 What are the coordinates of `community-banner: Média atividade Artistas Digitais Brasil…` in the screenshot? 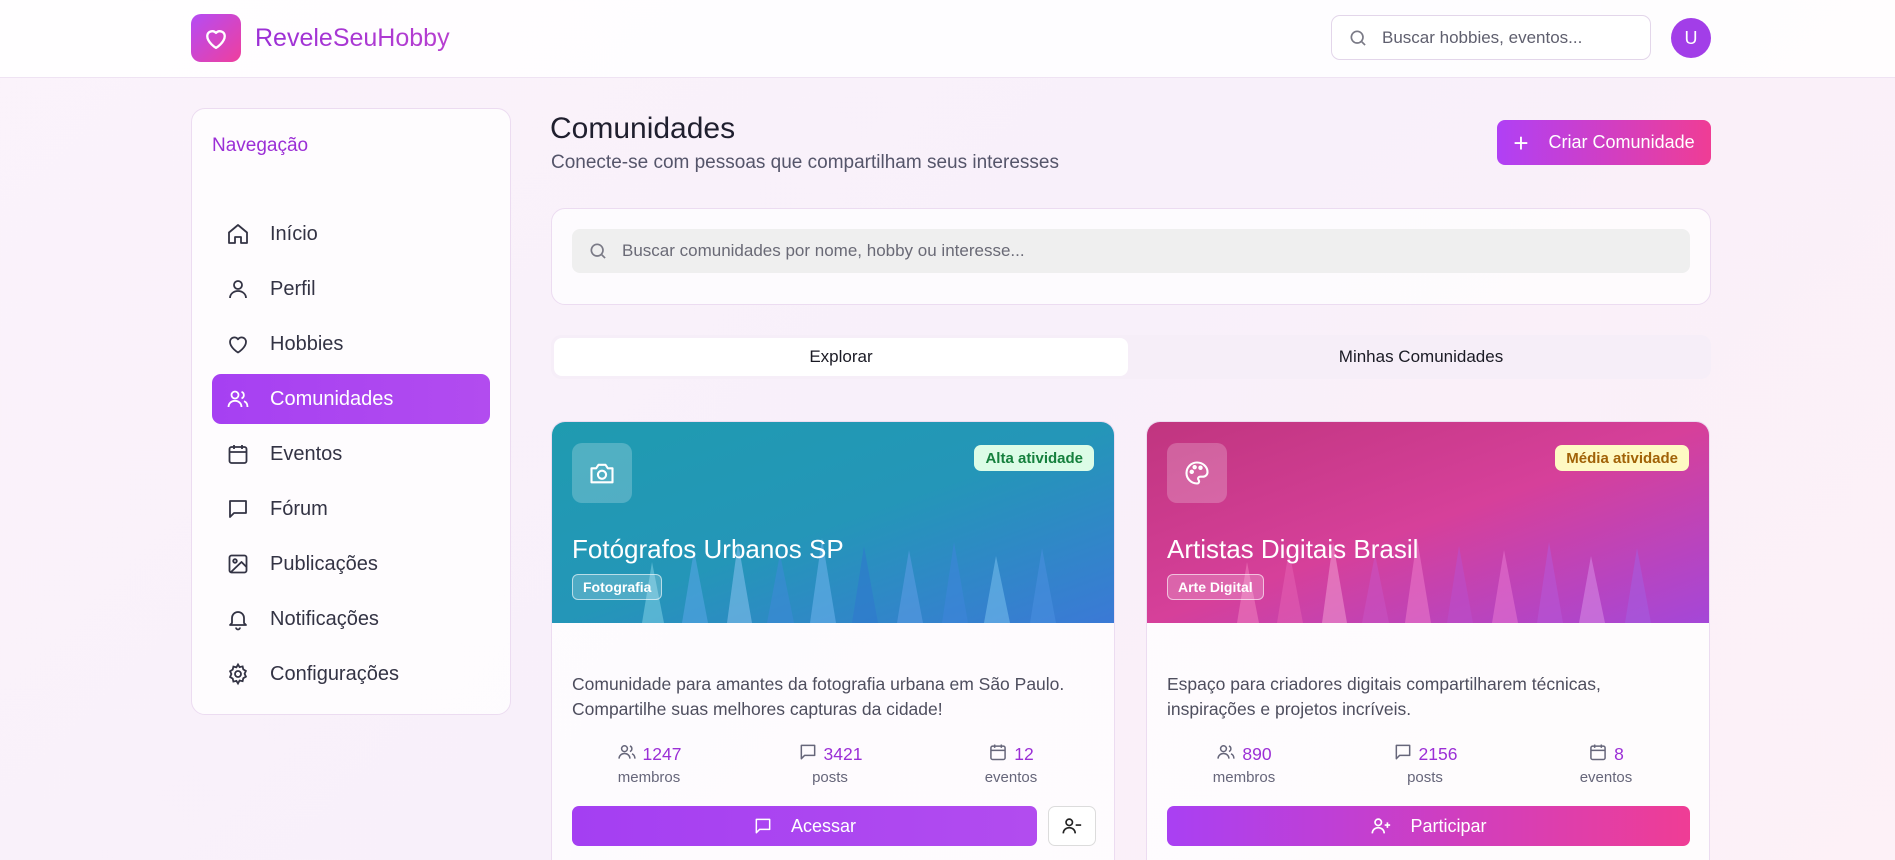 It's located at (1428, 522).